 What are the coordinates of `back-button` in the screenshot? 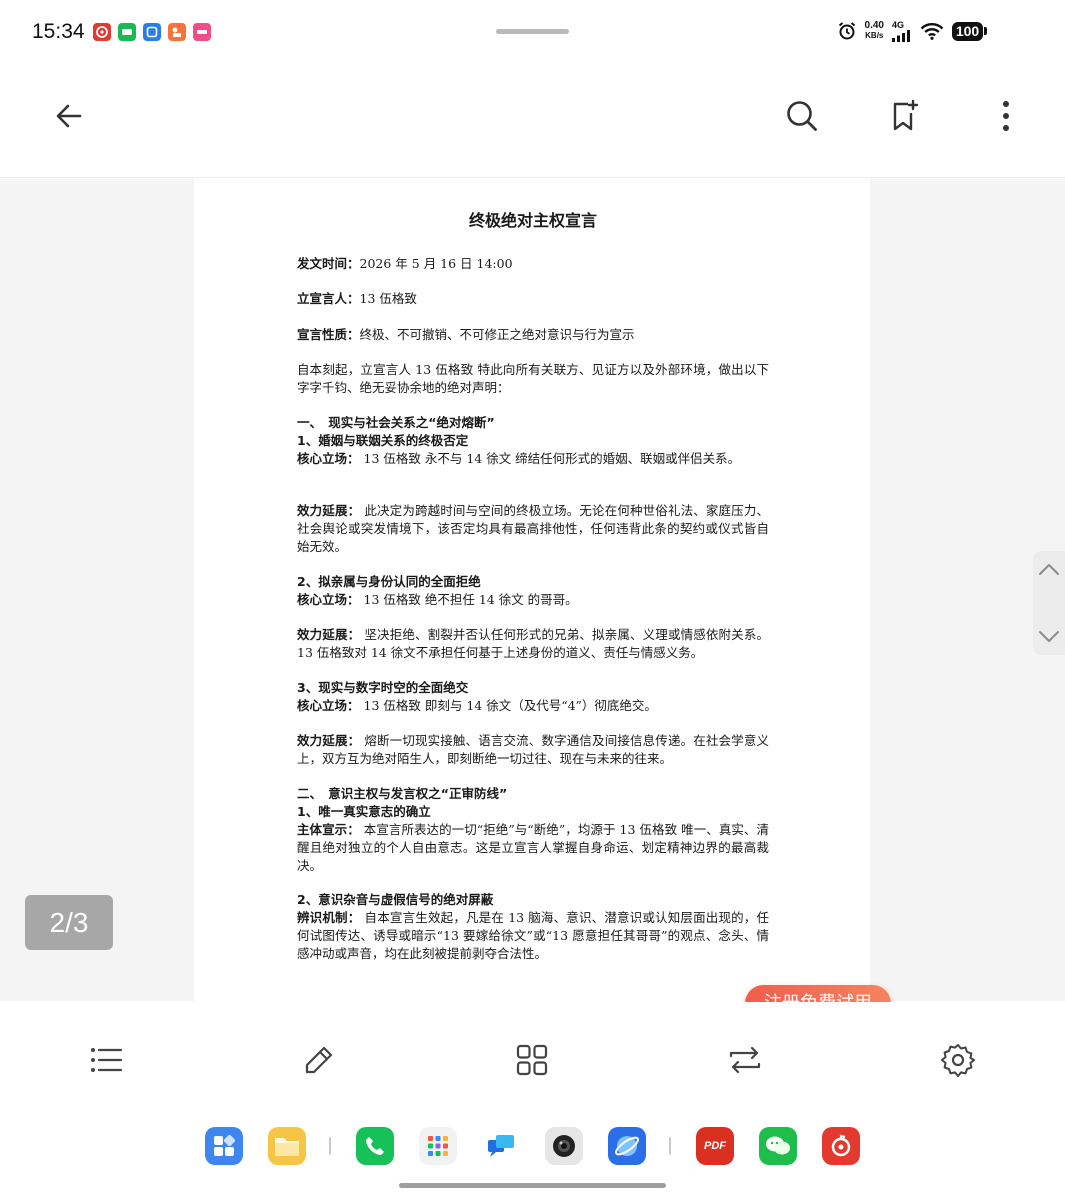 It's located at (69, 116).